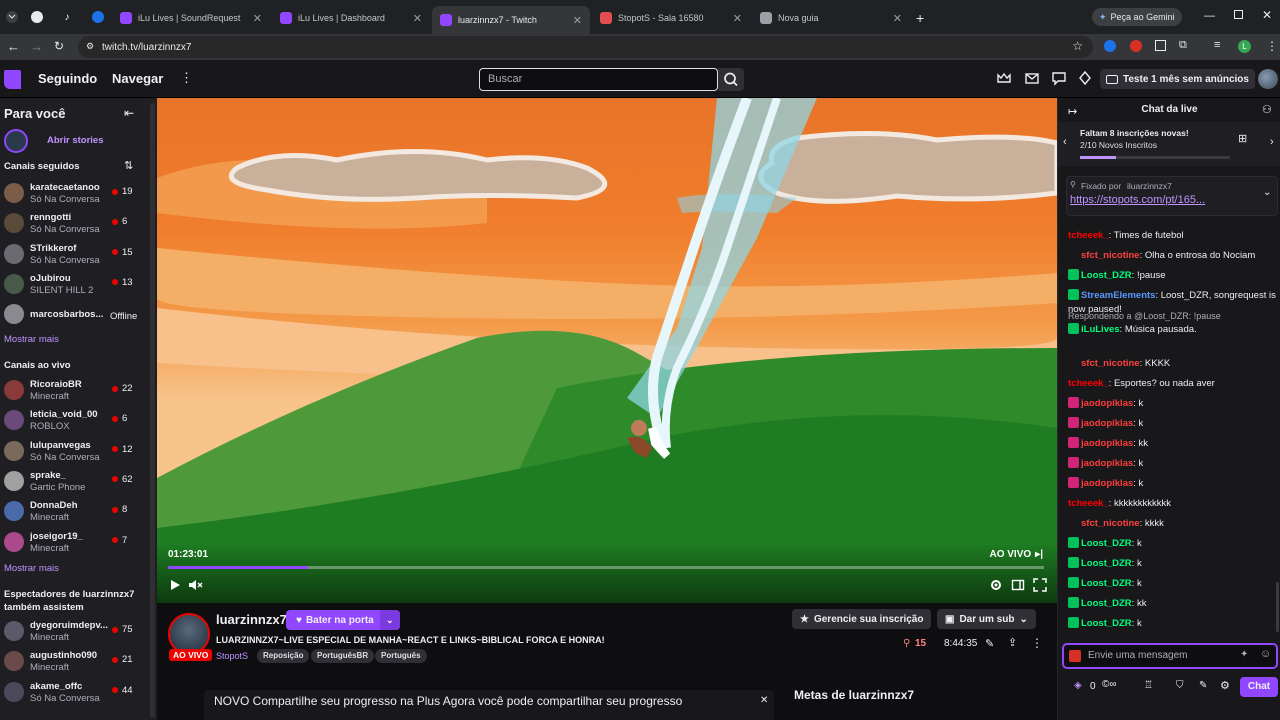 This screenshot has height=720, width=1280. What do you see at coordinates (1137, 17) in the screenshot?
I see `gemini-button: ✦ Peça ao Gemini` at bounding box center [1137, 17].